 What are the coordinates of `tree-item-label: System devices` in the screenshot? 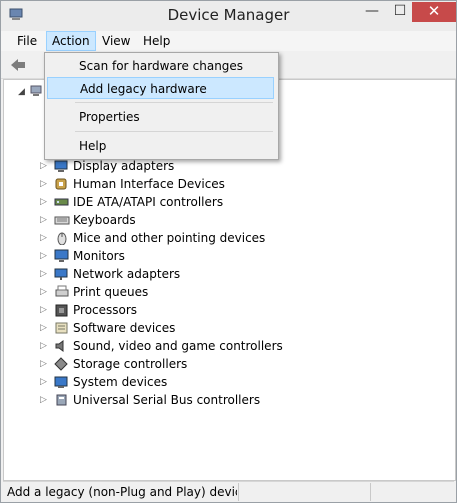 It's located at (120, 382).